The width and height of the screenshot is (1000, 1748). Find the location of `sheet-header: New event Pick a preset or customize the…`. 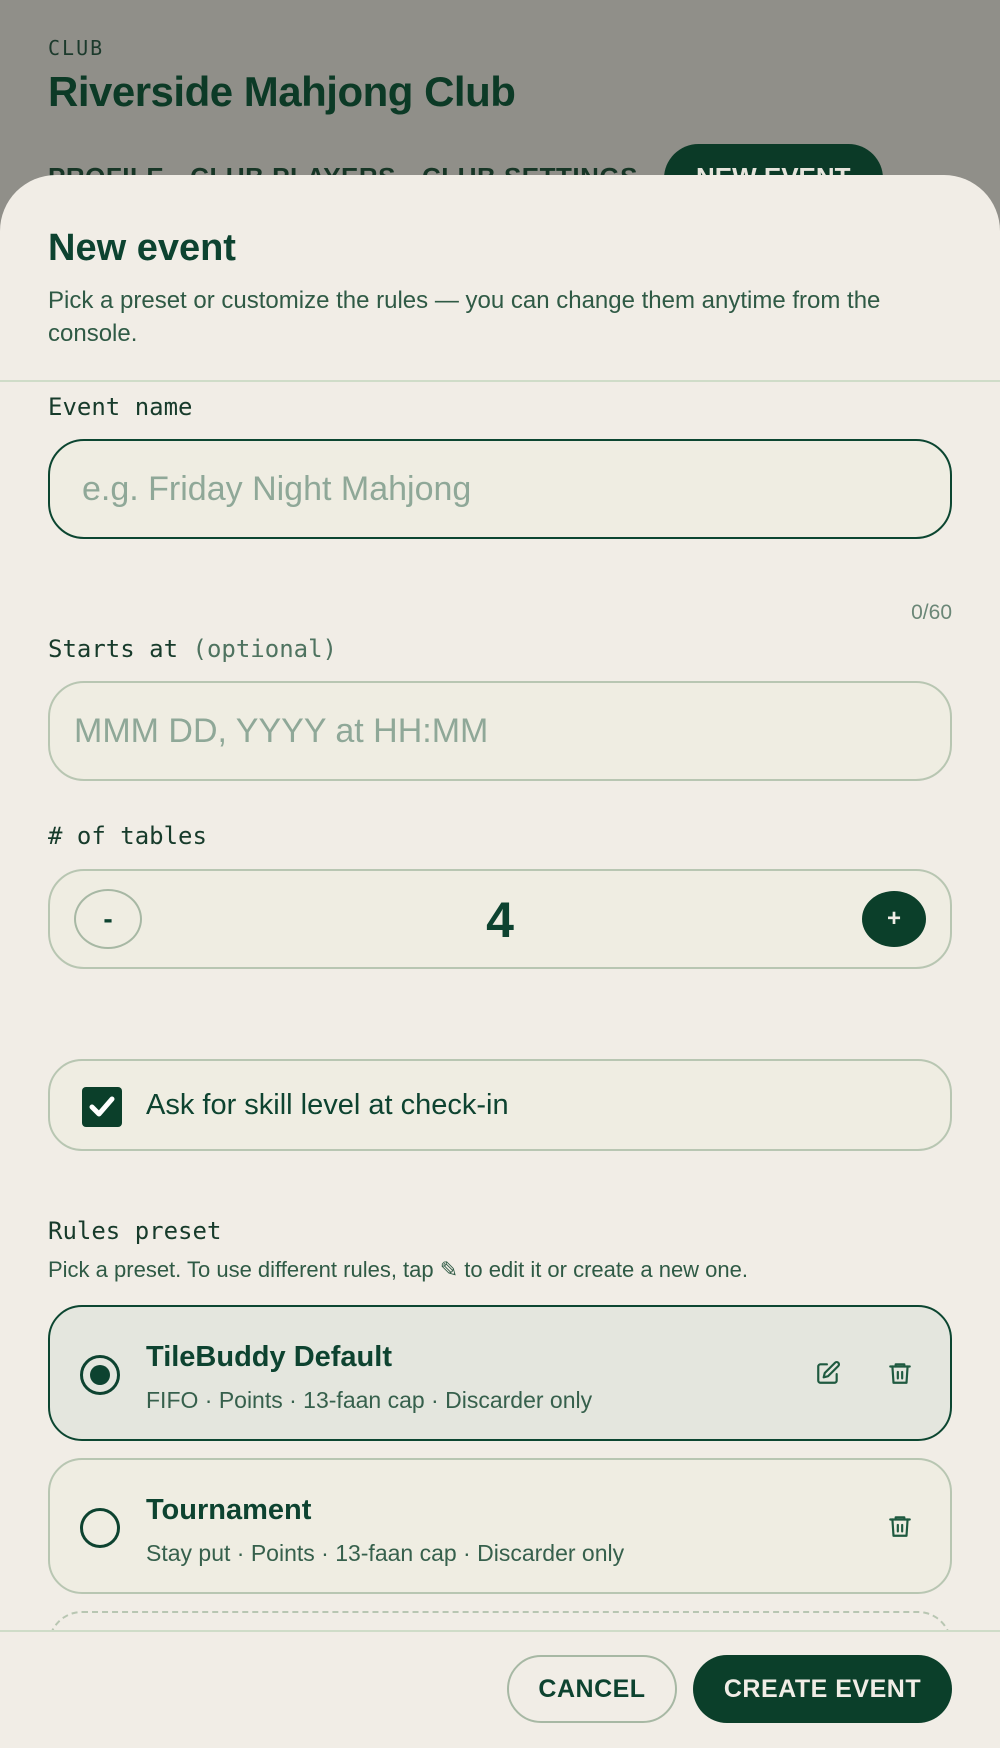

sheet-header: New event Pick a preset or customize the… is located at coordinates (500, 278).